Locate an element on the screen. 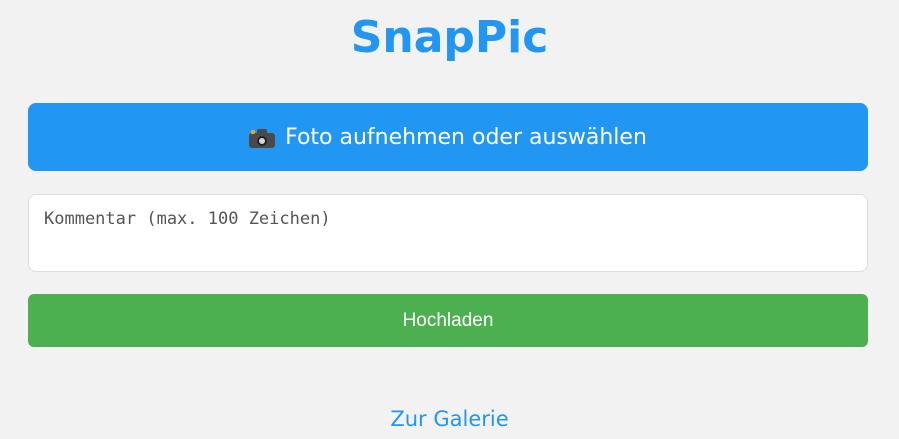 The image size is (899, 439). upload-button: Hochladen is located at coordinates (448, 320).